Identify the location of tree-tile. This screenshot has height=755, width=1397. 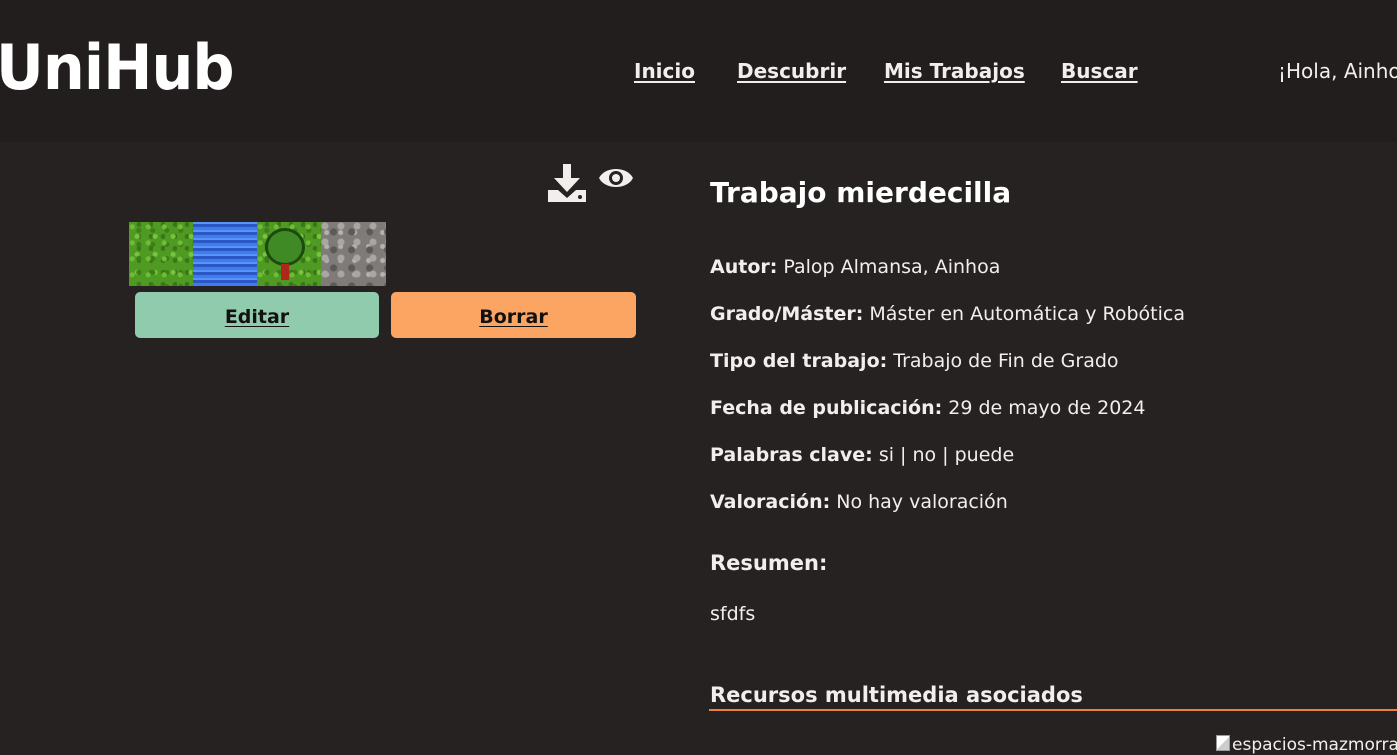
(289, 254).